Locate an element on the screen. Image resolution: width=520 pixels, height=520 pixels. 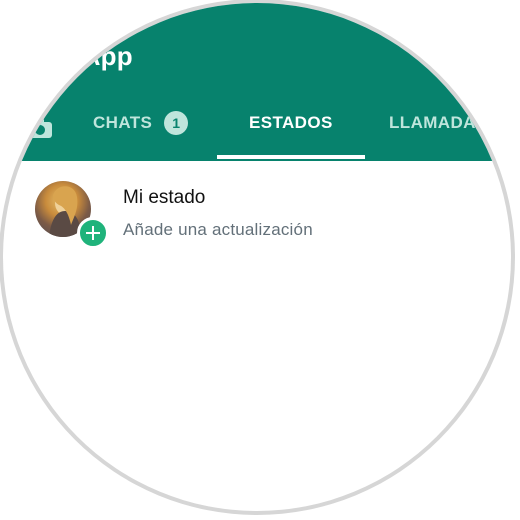
my-status-subtitle: Añade una actualización is located at coordinates (218, 229).